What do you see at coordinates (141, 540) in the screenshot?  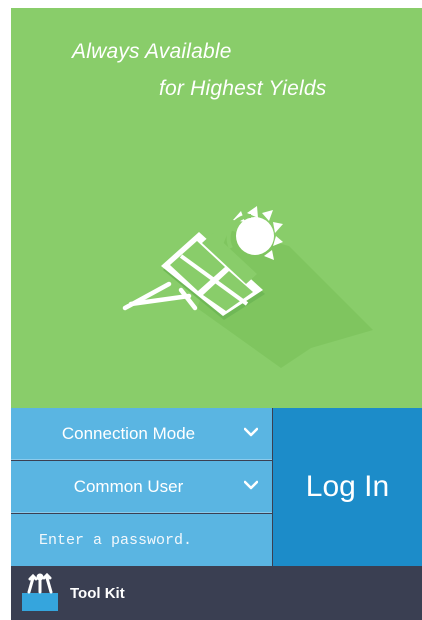 I see `password-input` at bounding box center [141, 540].